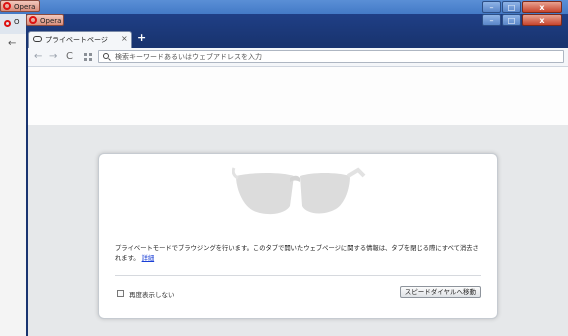 This screenshot has width=568, height=336. What do you see at coordinates (152, 294) in the screenshot?
I see `dont-show-again-label: 再度表示しない` at bounding box center [152, 294].